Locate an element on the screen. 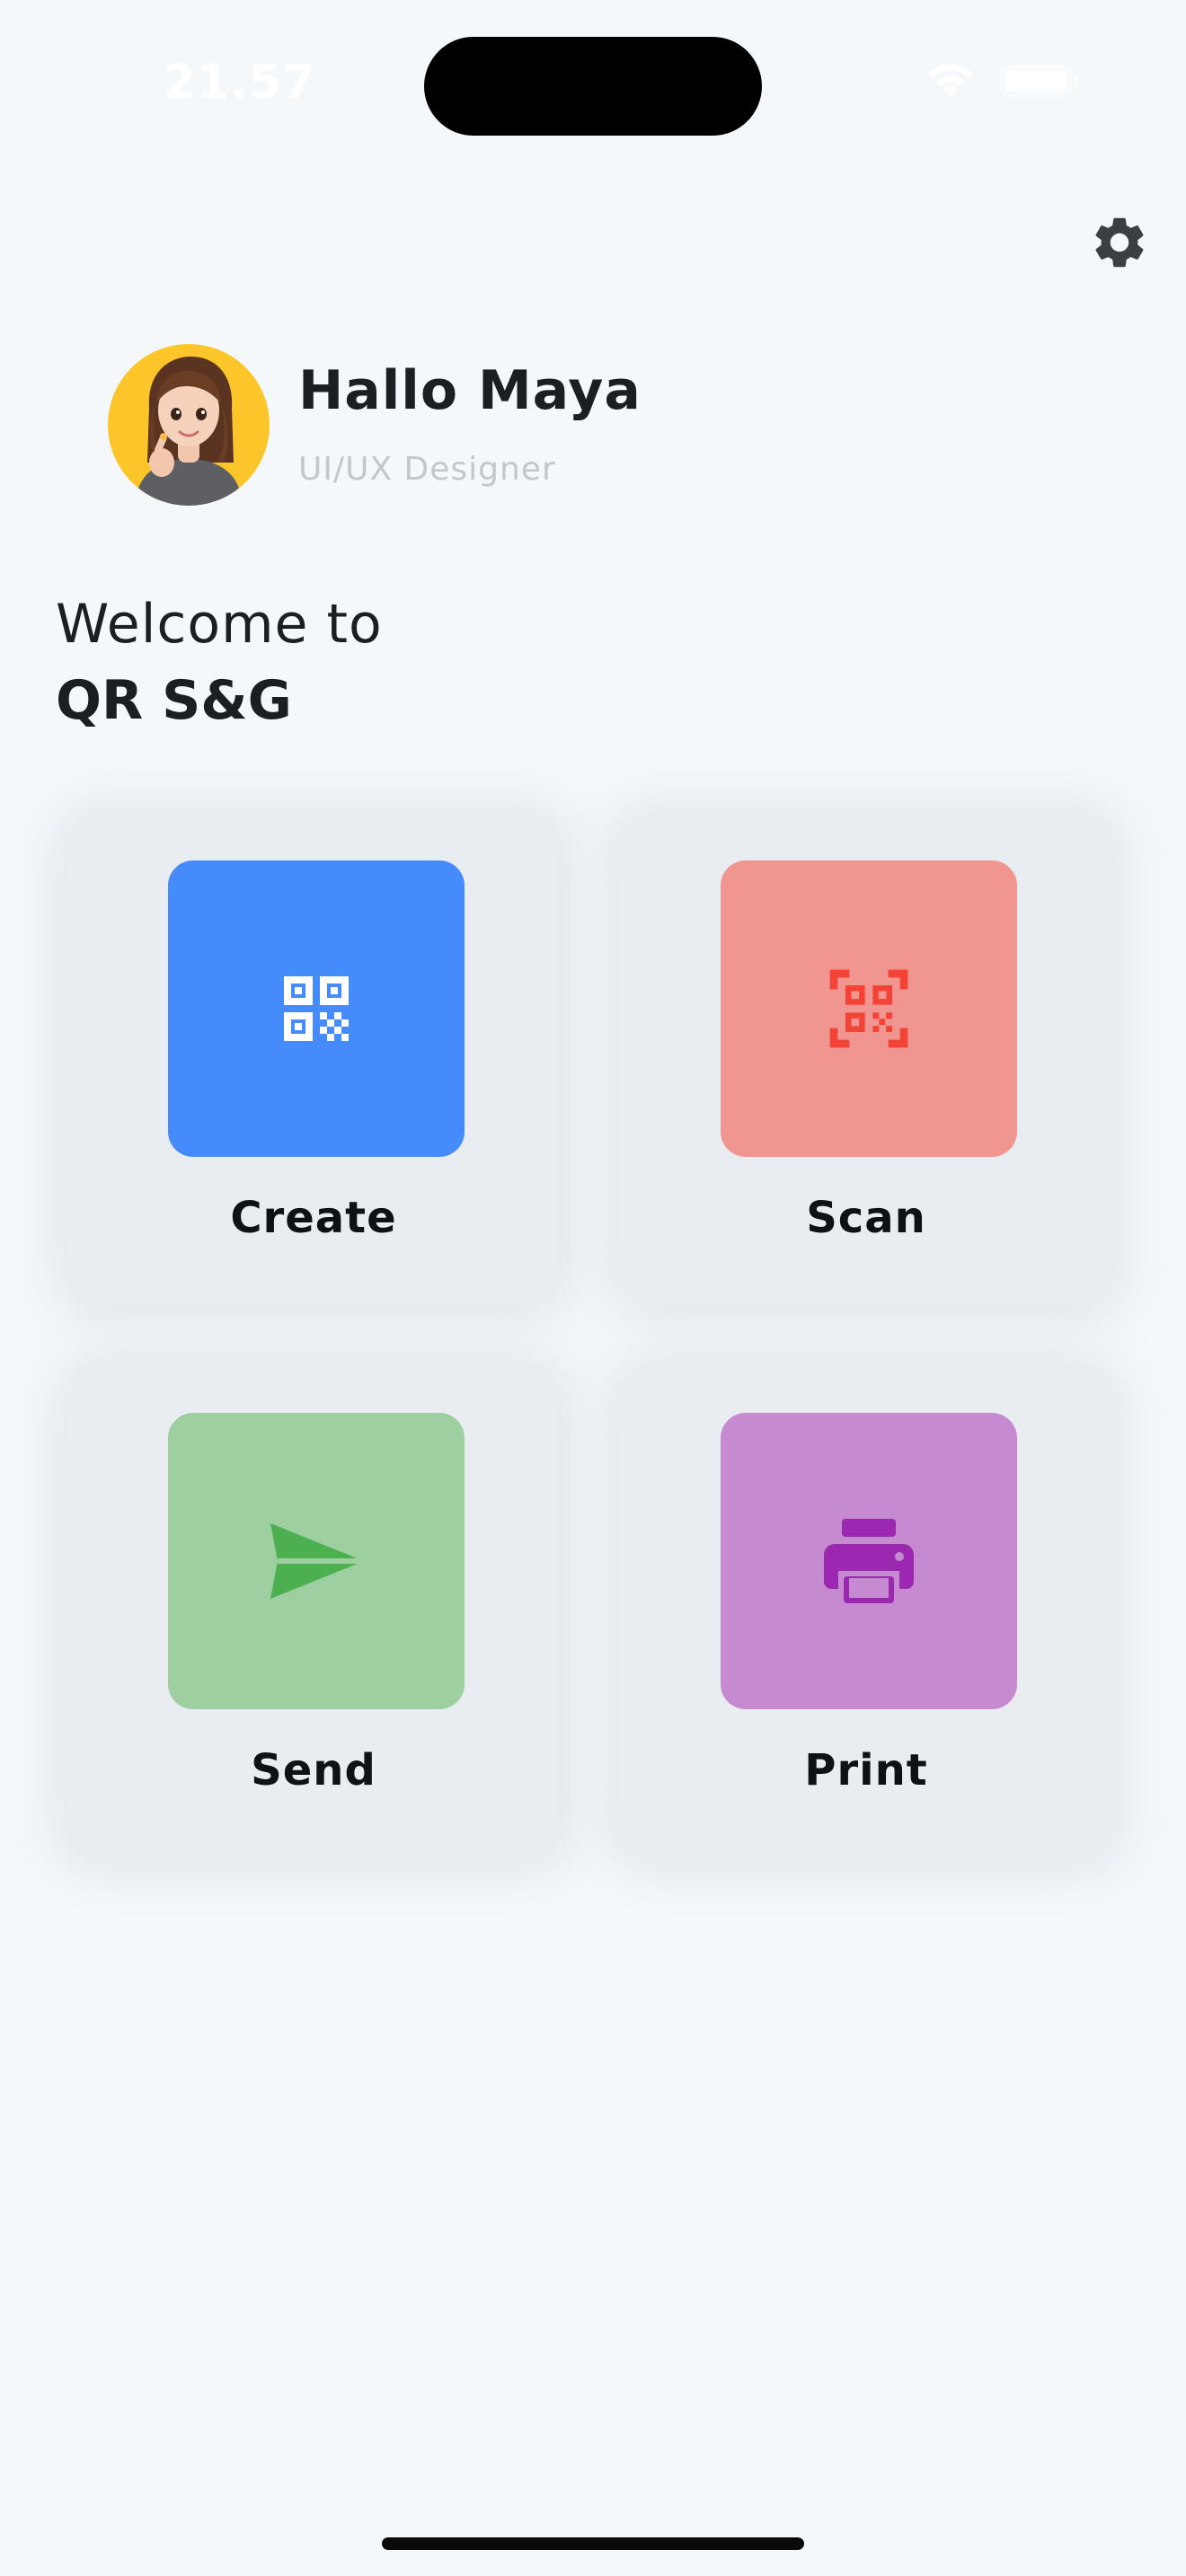 This screenshot has height=2576, width=1186. create-tile is located at coordinates (316, 1008).